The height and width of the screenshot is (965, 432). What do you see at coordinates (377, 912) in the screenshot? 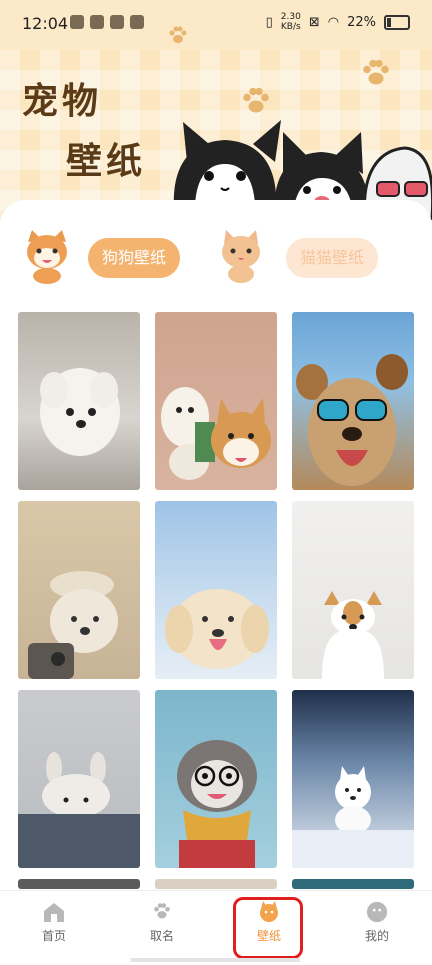
I see `profile-icon` at bounding box center [377, 912].